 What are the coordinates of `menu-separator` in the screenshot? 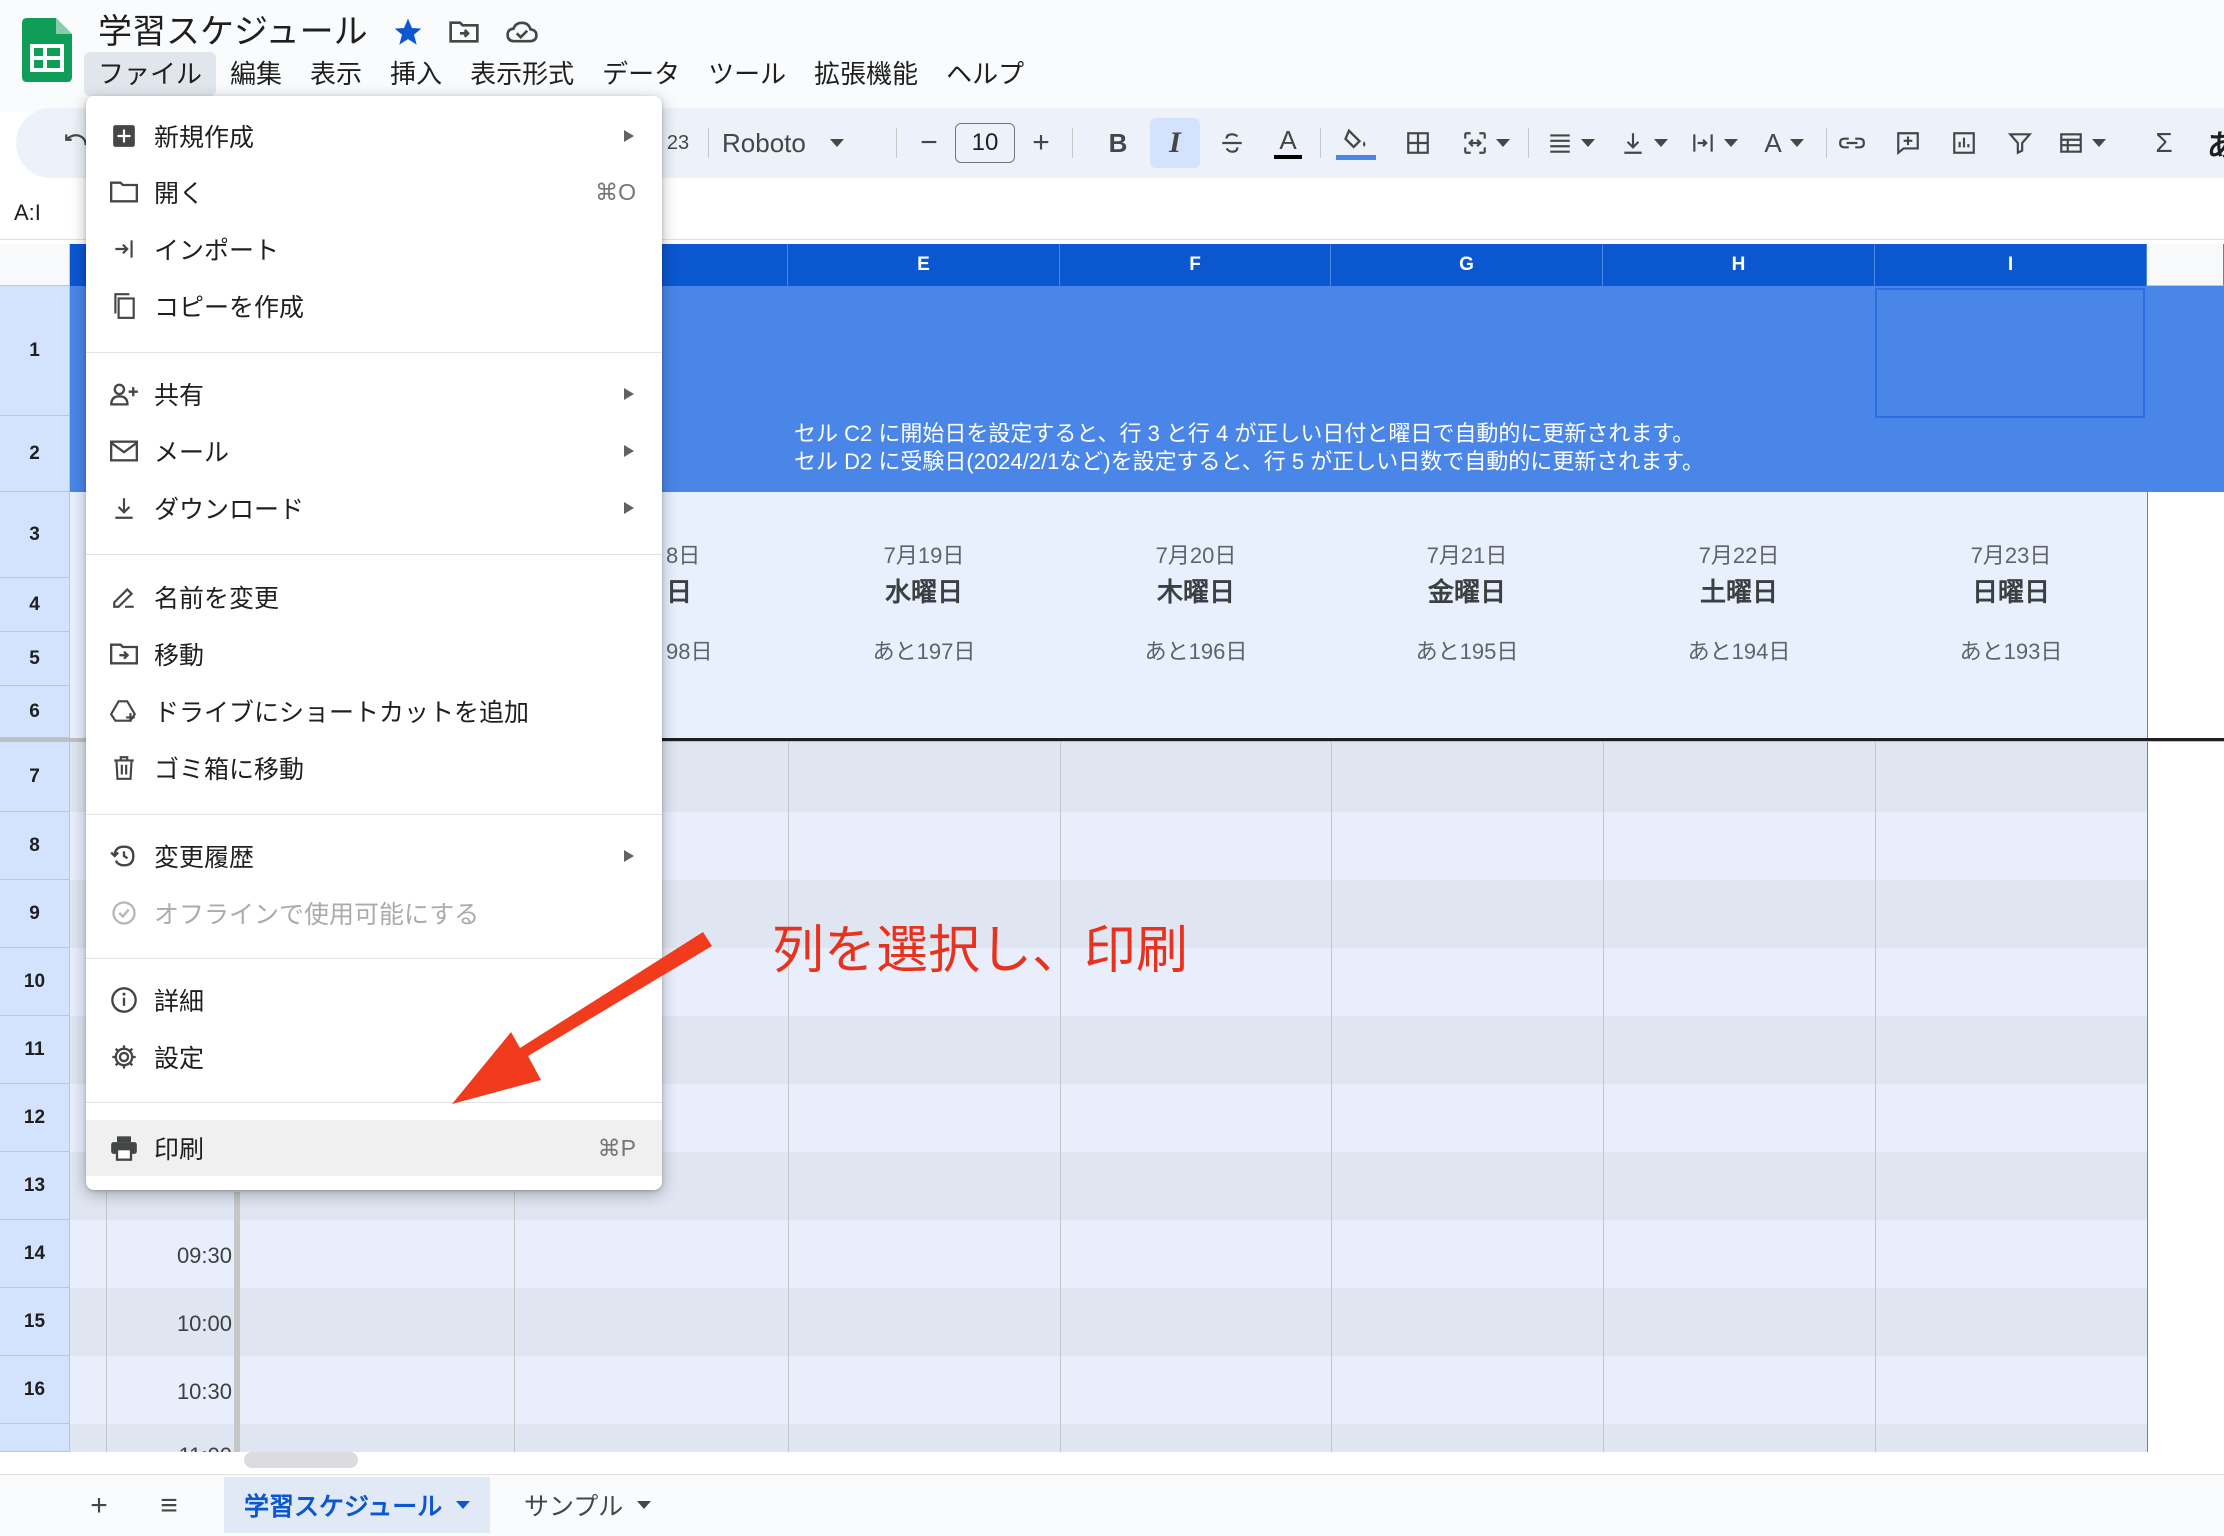 It's located at (374, 958).